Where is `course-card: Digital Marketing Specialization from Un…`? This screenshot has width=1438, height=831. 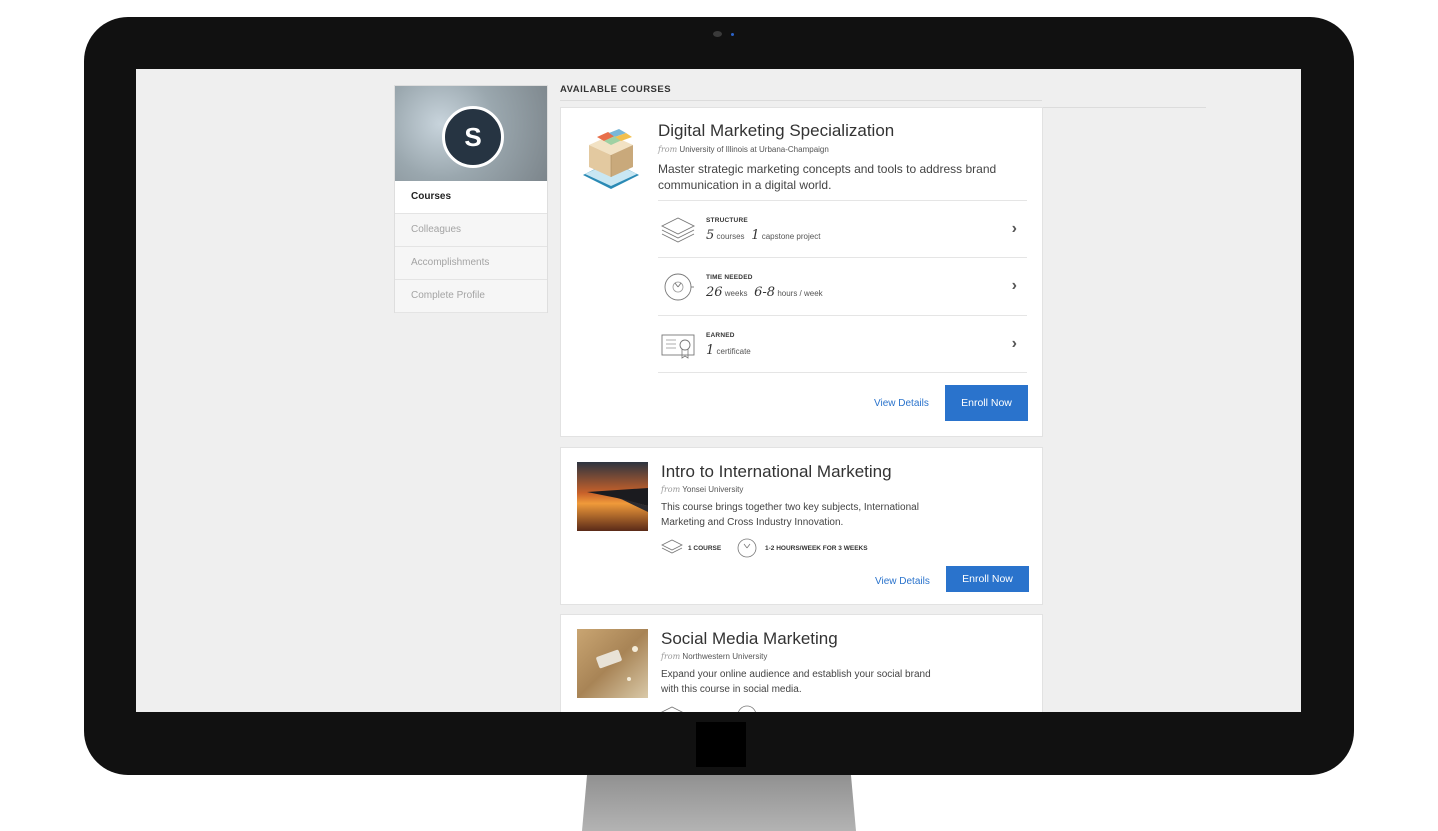 course-card: Digital Marketing Specialization from Un… is located at coordinates (801, 272).